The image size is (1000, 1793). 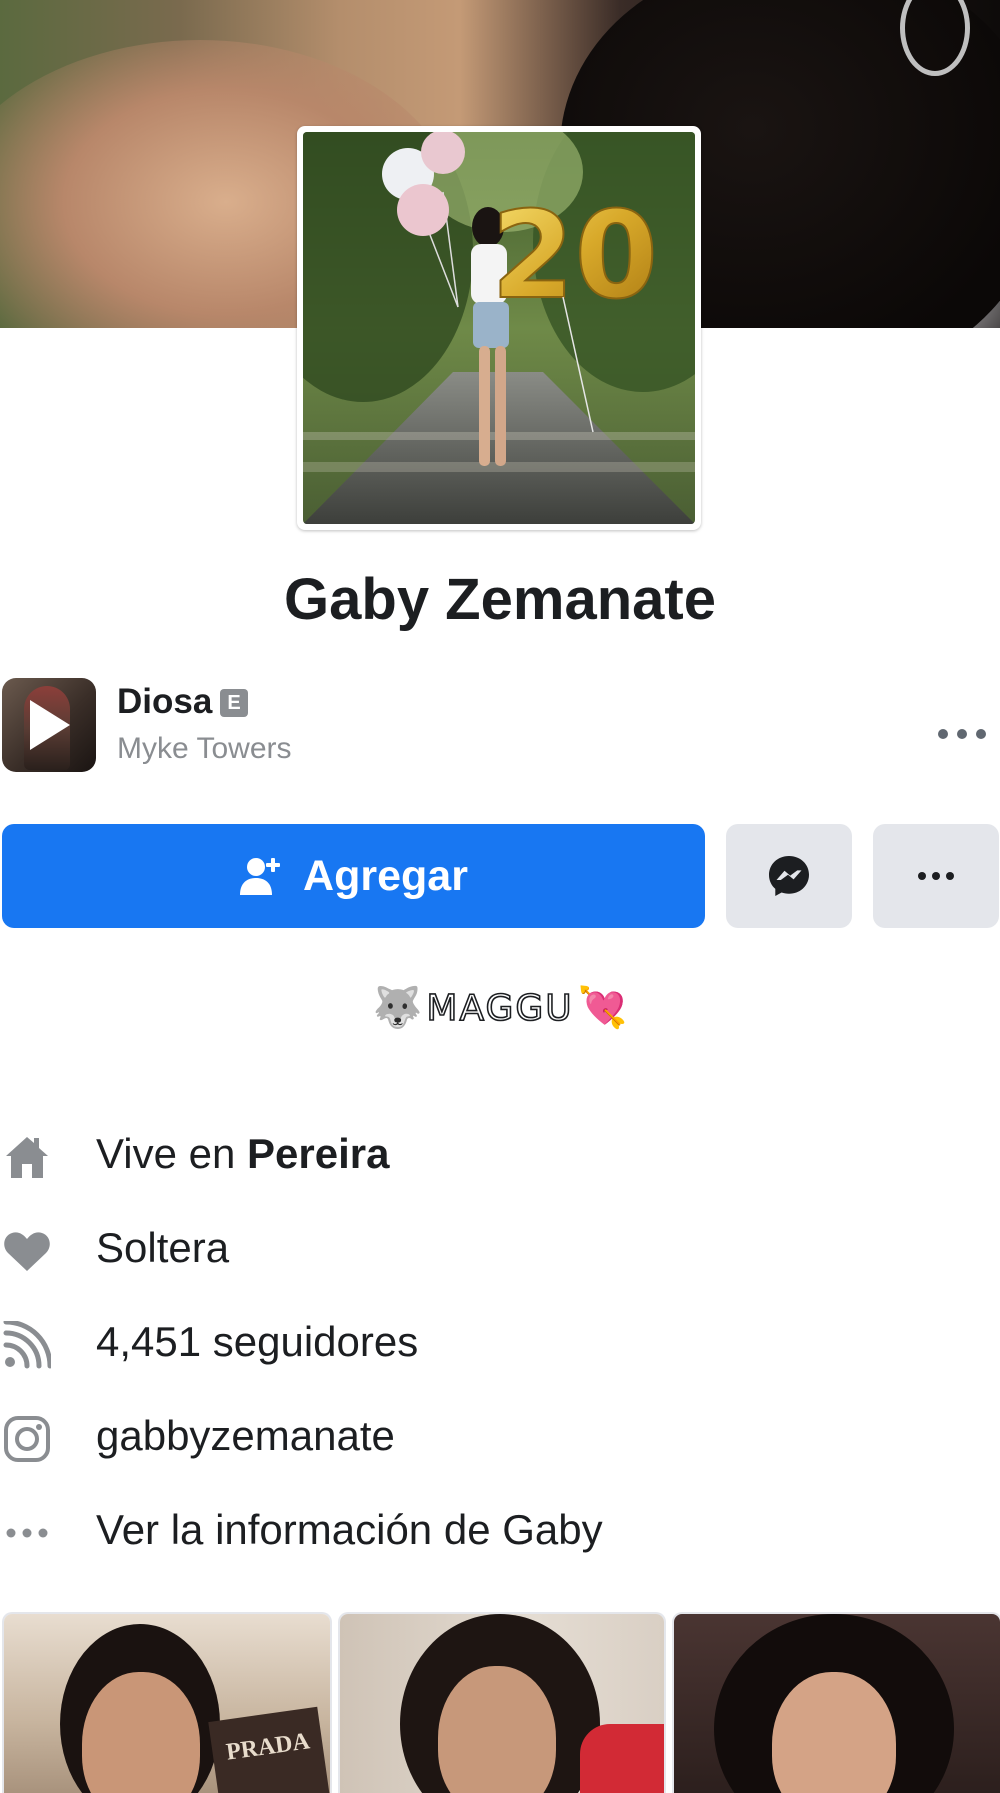 What do you see at coordinates (318, 1153) in the screenshot?
I see `location-city: Pereira` at bounding box center [318, 1153].